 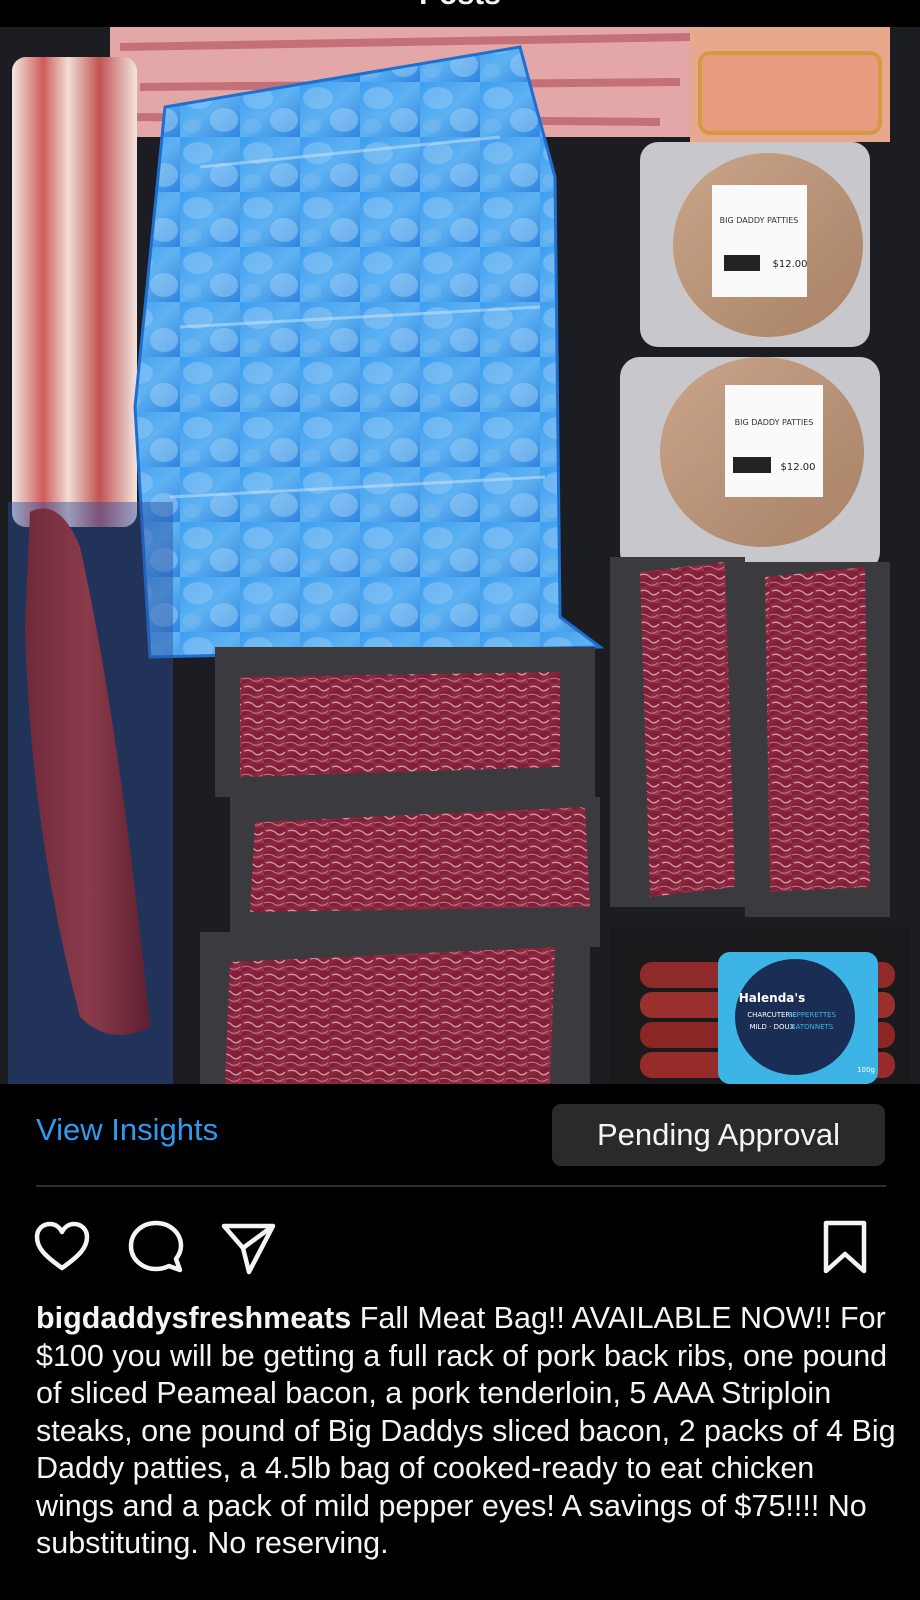 I want to click on pepperette-line4: BATONNETS, so click(x=812, y=1027).